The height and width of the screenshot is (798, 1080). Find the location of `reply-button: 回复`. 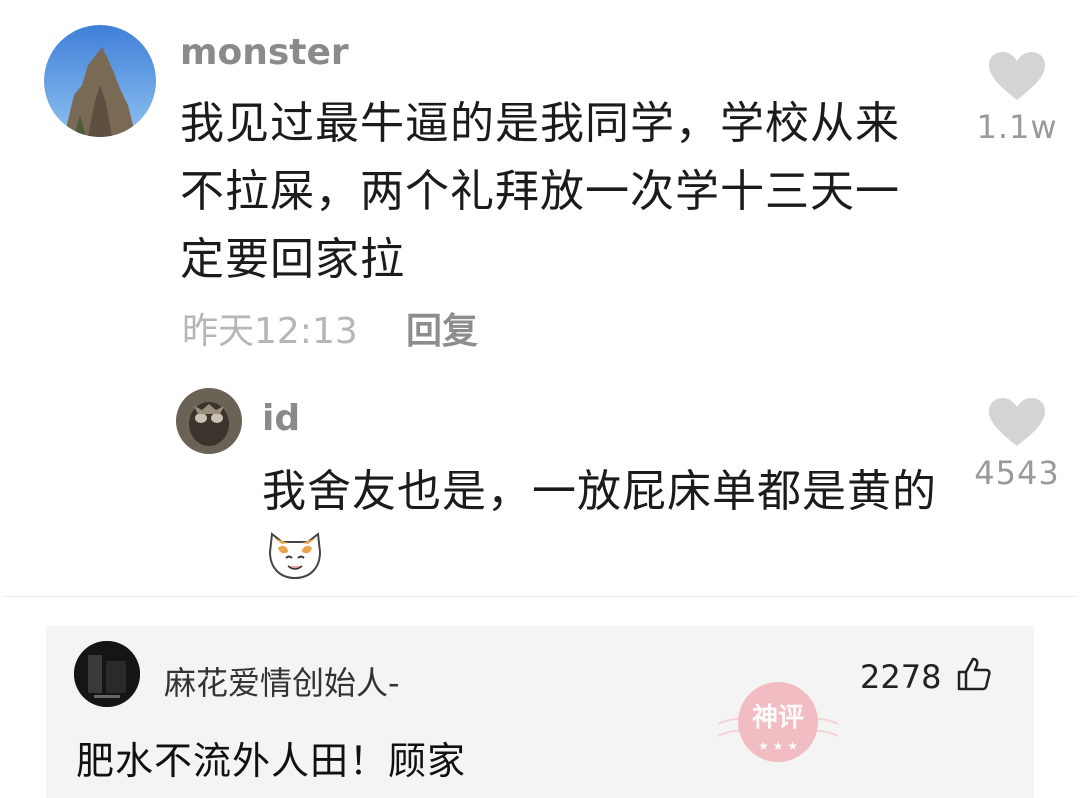

reply-button: 回复 is located at coordinates (442, 328).